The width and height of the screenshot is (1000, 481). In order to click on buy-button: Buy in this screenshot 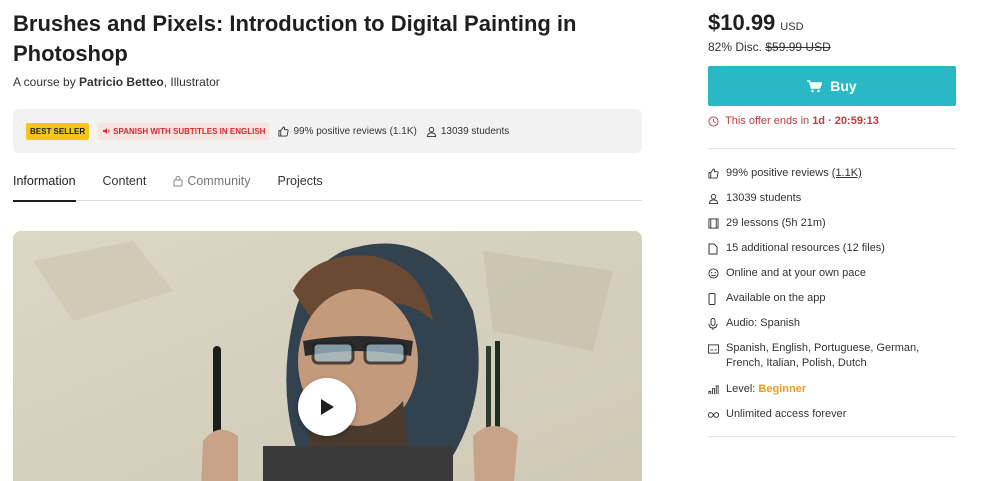, I will do `click(832, 86)`.